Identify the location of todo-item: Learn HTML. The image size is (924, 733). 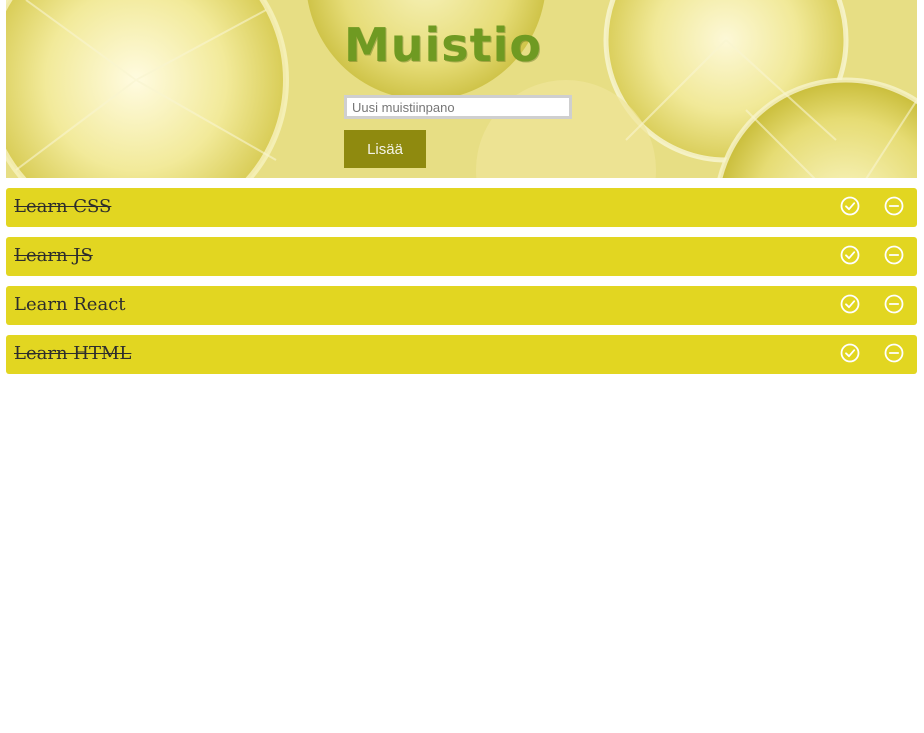
(461, 354).